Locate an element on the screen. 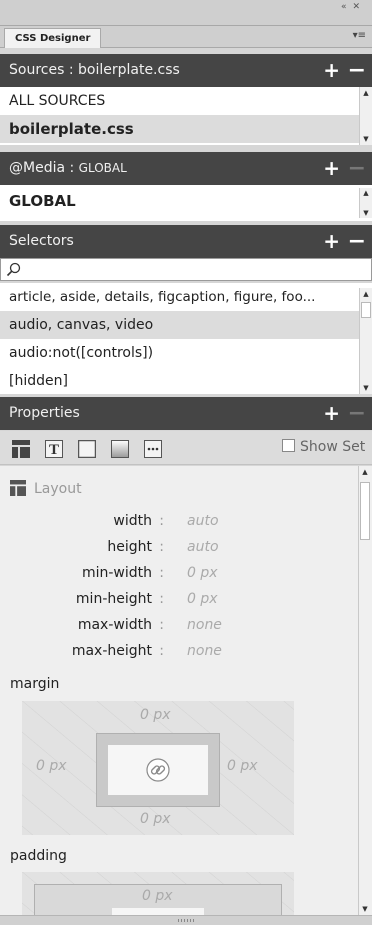 Image resolution: width=372 pixels, height=925 pixels. show-set-checkbox: Show Set is located at coordinates (323, 447).